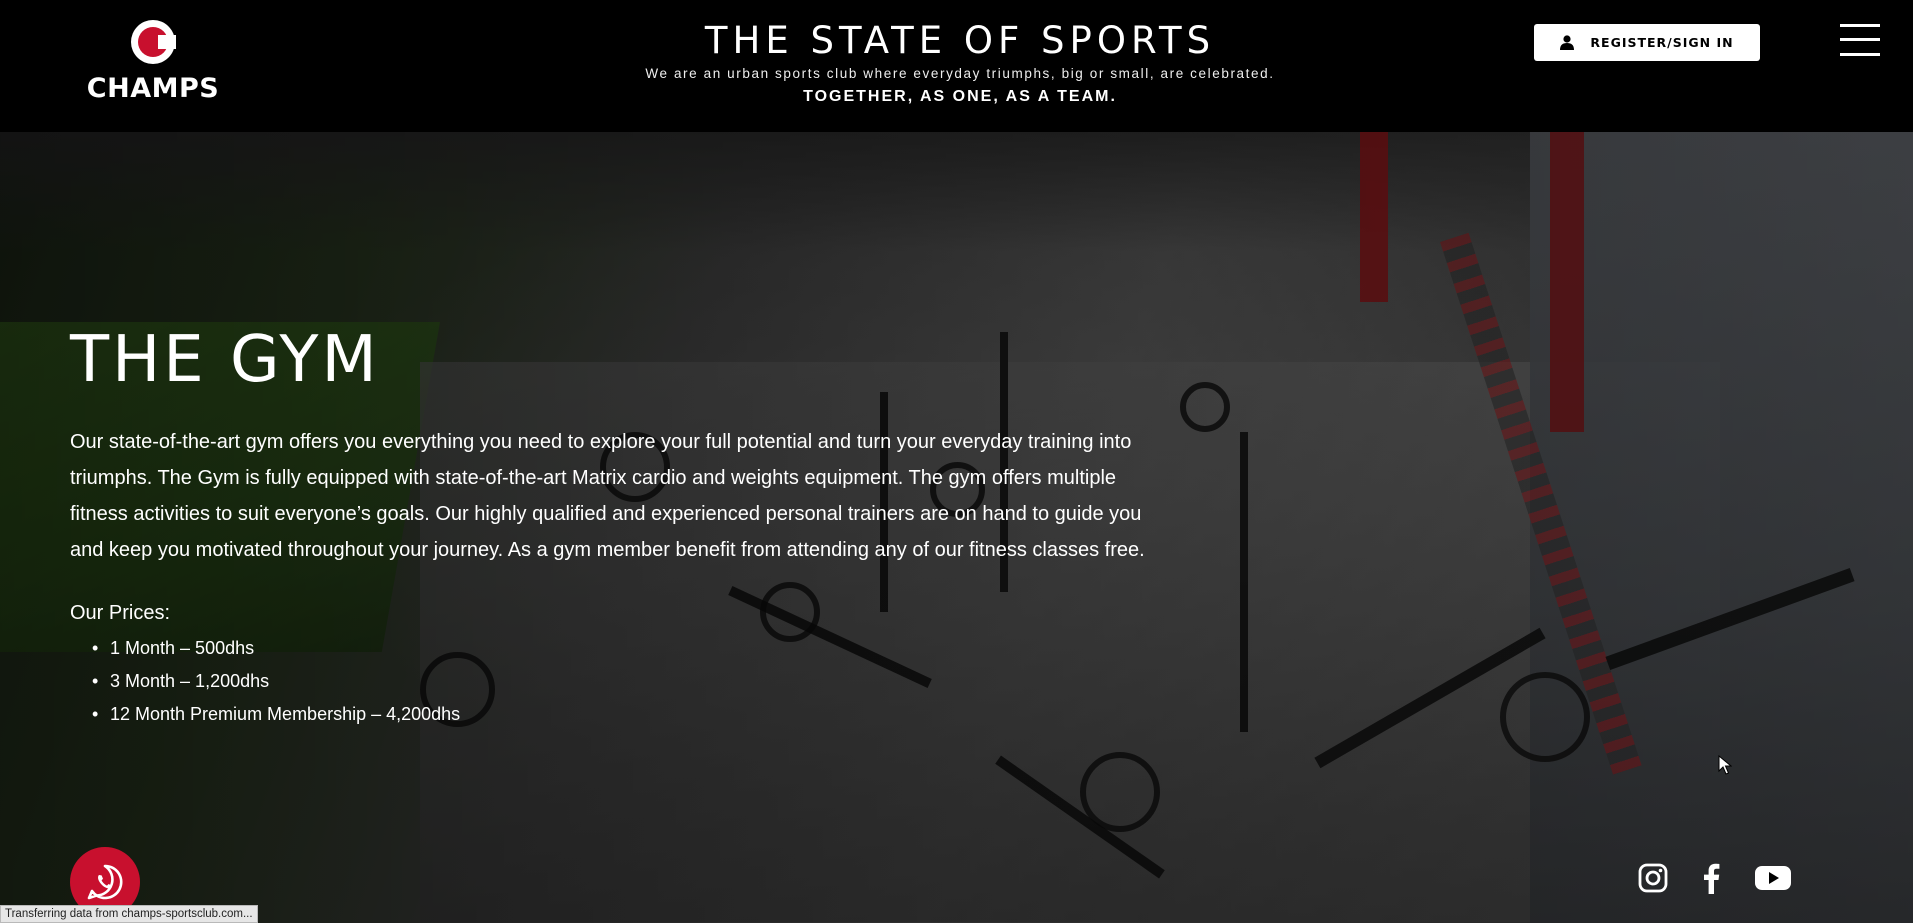 The width and height of the screenshot is (1913, 923). What do you see at coordinates (153, 88) in the screenshot?
I see `logo-text: CHAMPS` at bounding box center [153, 88].